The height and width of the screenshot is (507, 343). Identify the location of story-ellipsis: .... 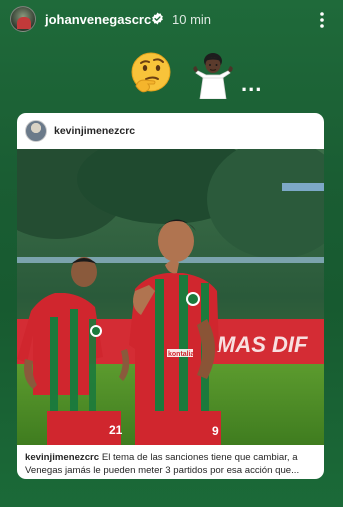
(252, 83).